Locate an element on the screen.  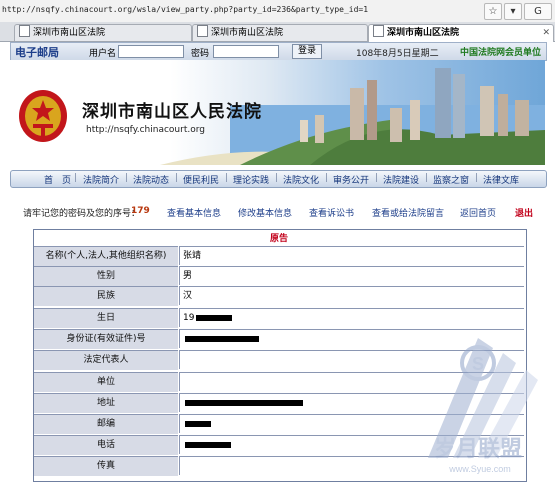
row-label-phone: 电话 is located at coordinates (106, 445).